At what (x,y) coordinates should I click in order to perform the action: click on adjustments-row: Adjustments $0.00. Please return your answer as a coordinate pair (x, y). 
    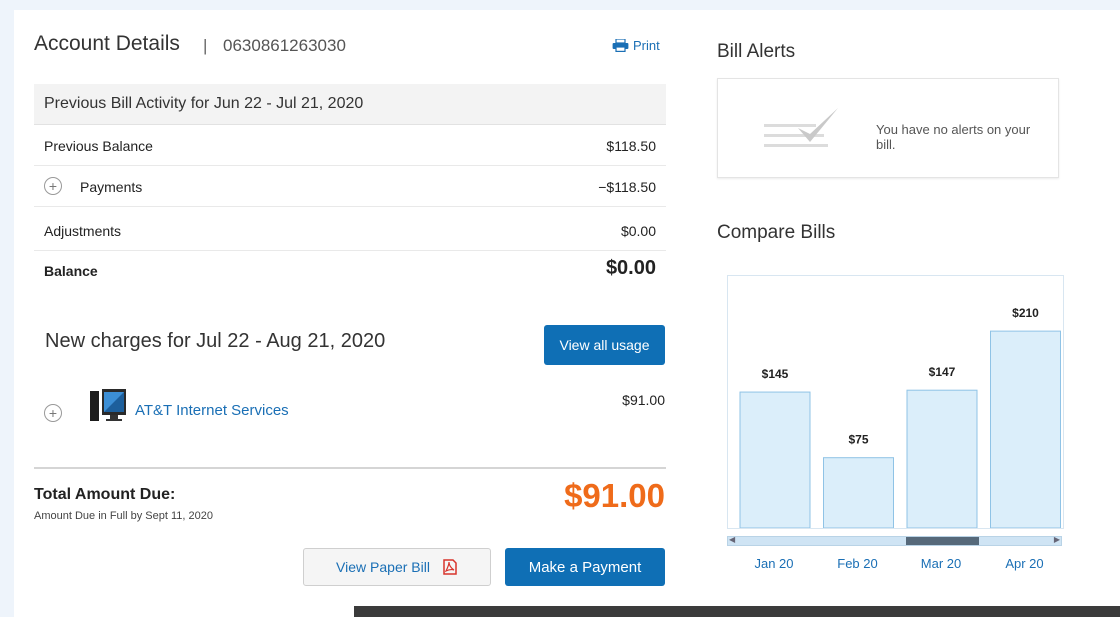
    Looking at the image, I should click on (350, 230).